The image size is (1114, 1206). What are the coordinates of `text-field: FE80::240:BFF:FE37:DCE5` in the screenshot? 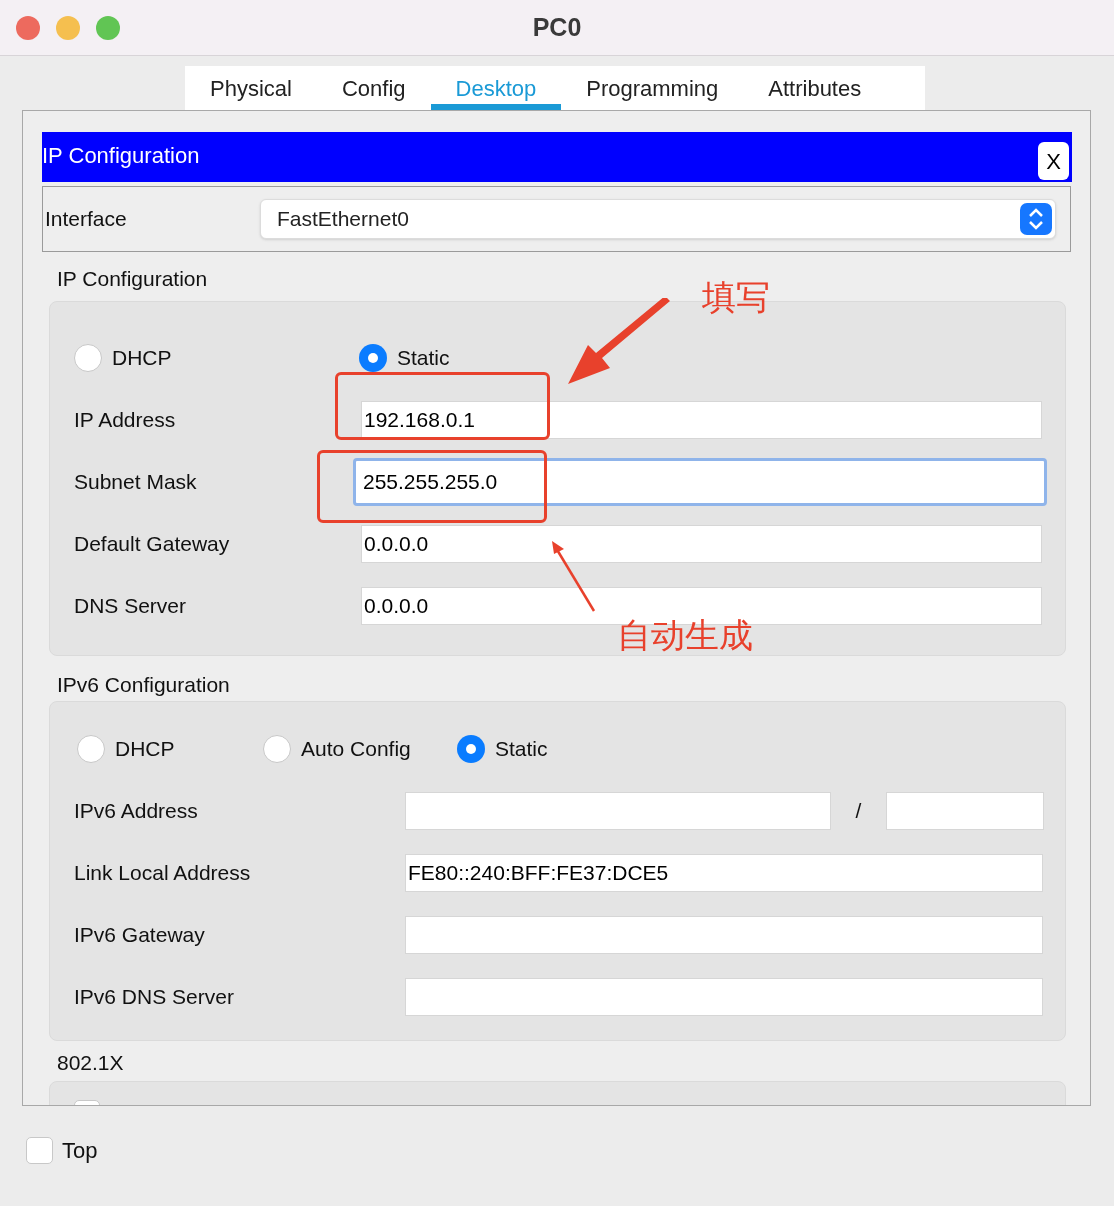 It's located at (724, 873).